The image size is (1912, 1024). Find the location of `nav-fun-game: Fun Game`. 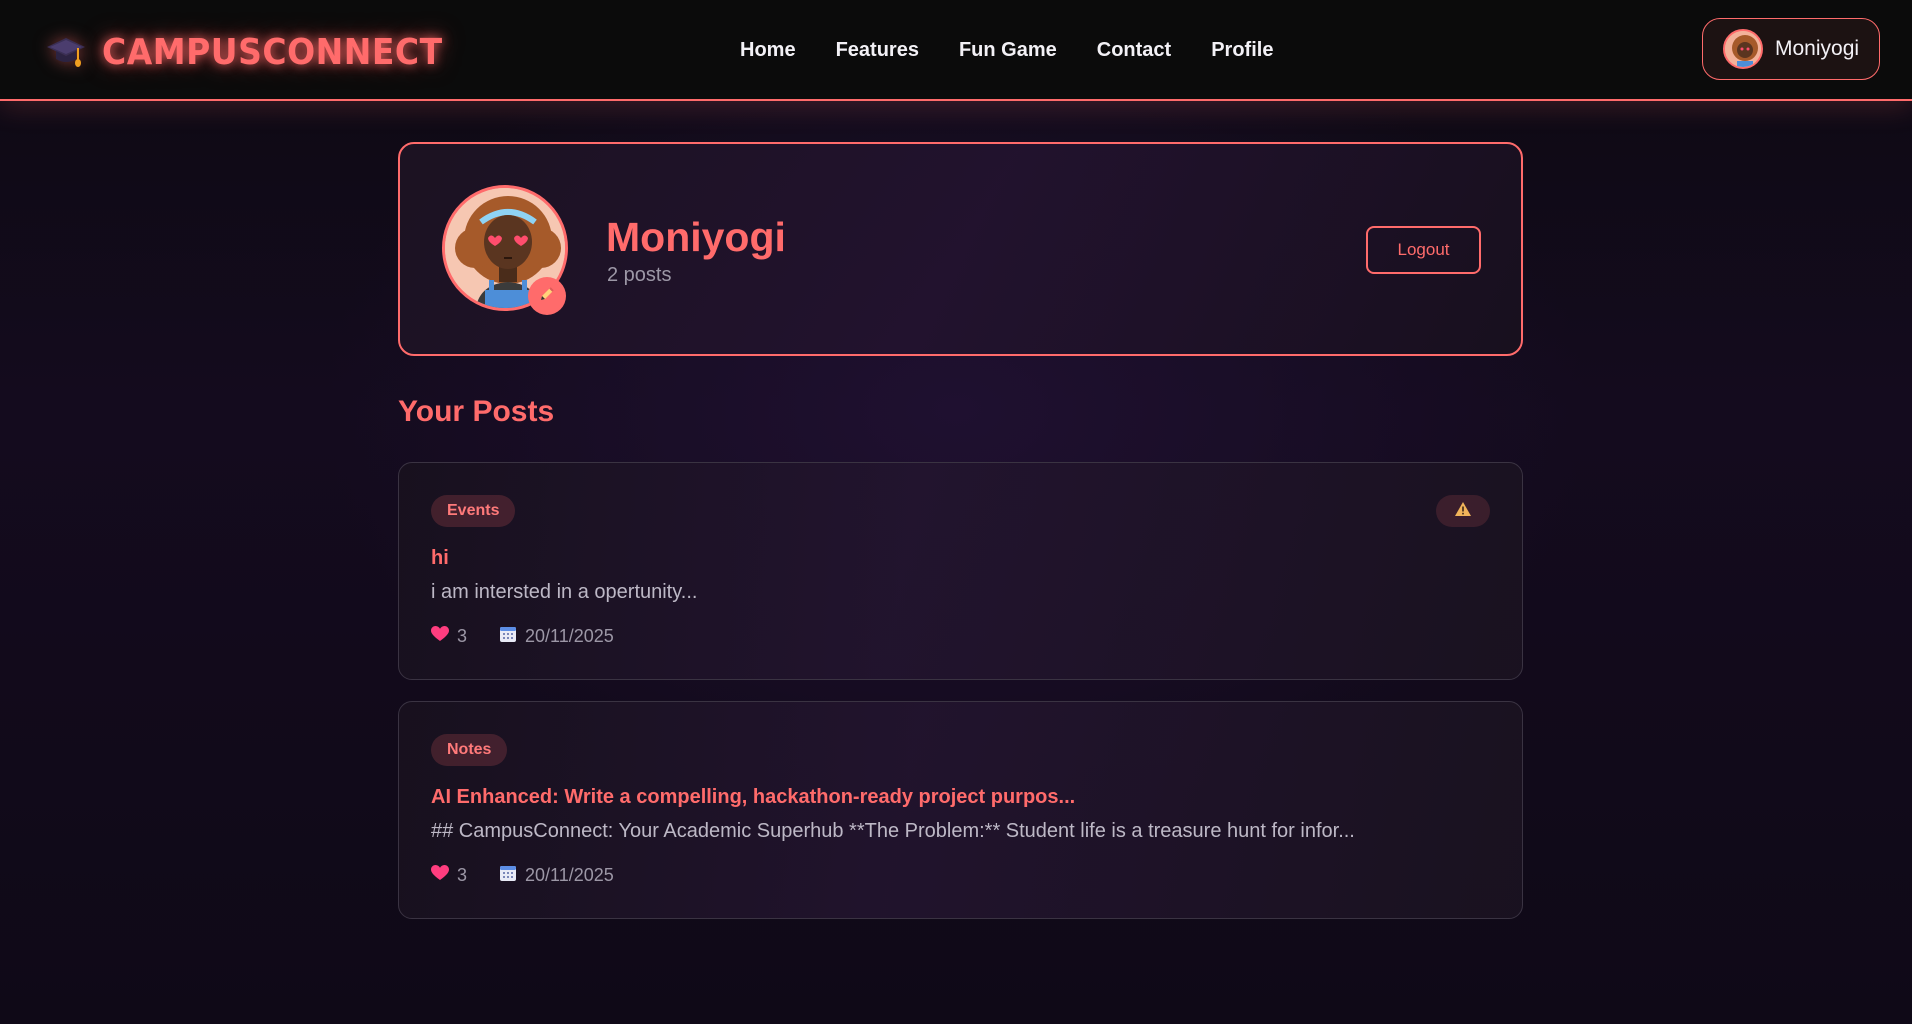

nav-fun-game: Fun Game is located at coordinates (1008, 50).